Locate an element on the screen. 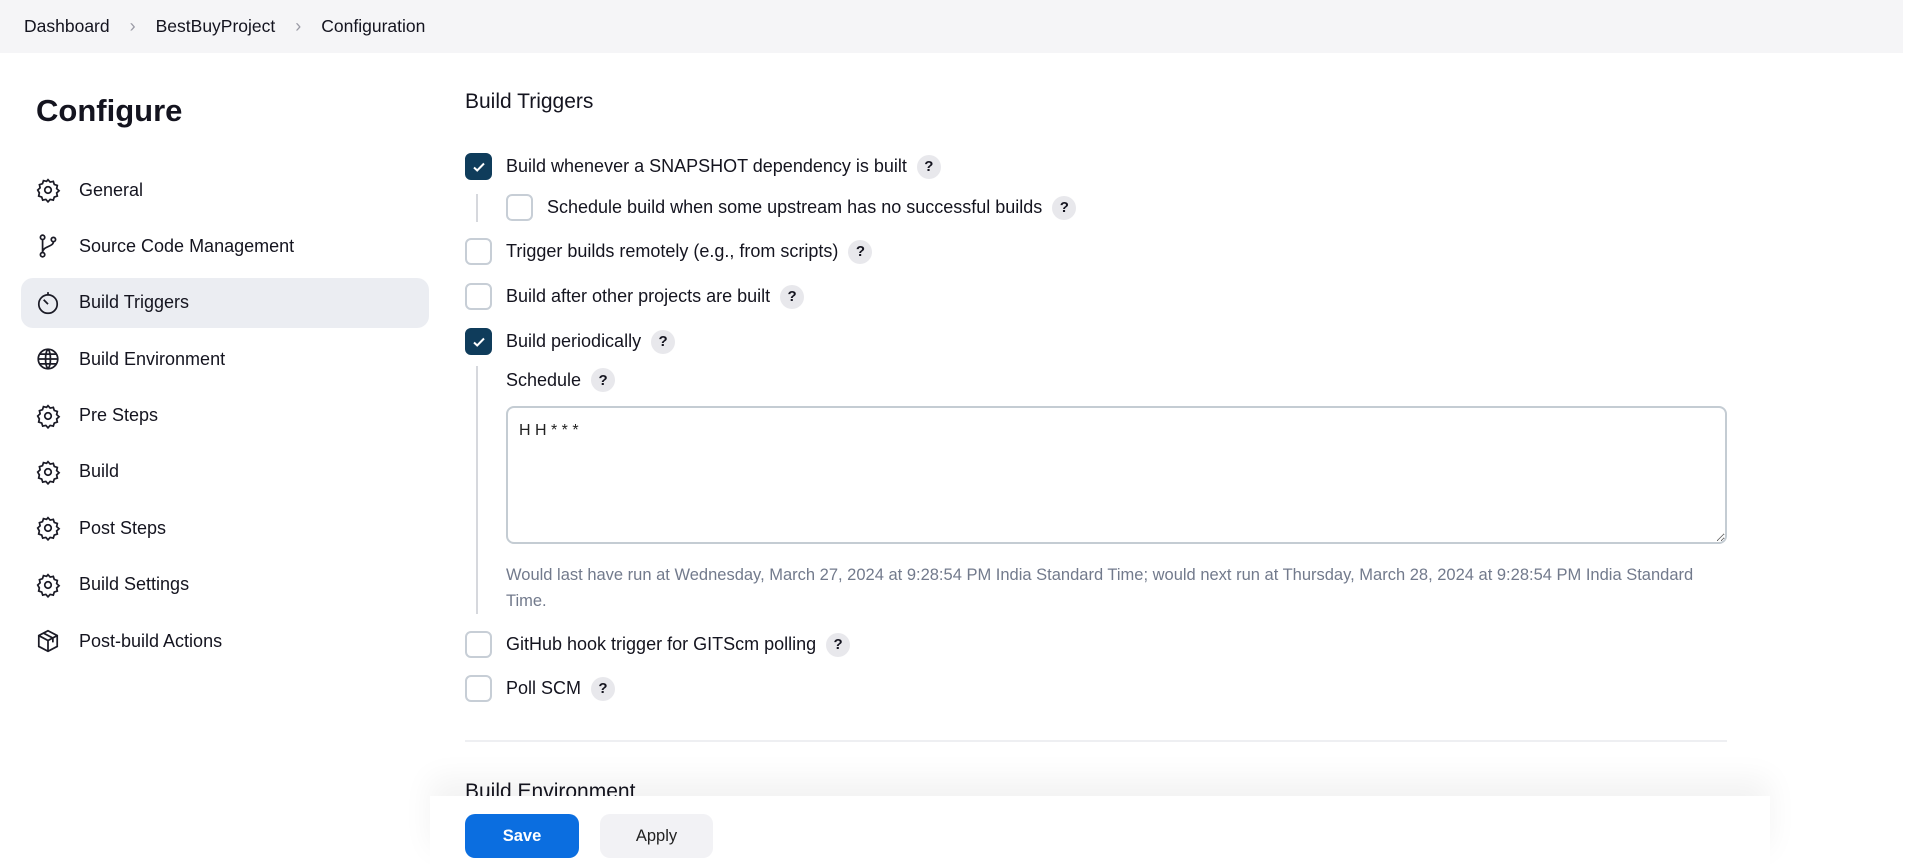 The width and height of the screenshot is (1918, 867). sidebar-item-label: Build Environment is located at coordinates (152, 358).